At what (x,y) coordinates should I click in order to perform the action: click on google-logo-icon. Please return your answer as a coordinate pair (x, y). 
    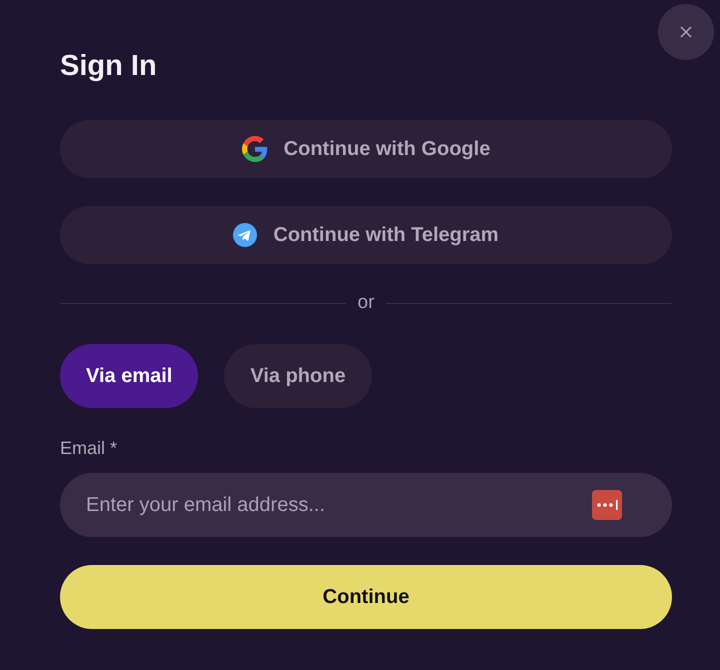
    Looking at the image, I should click on (255, 149).